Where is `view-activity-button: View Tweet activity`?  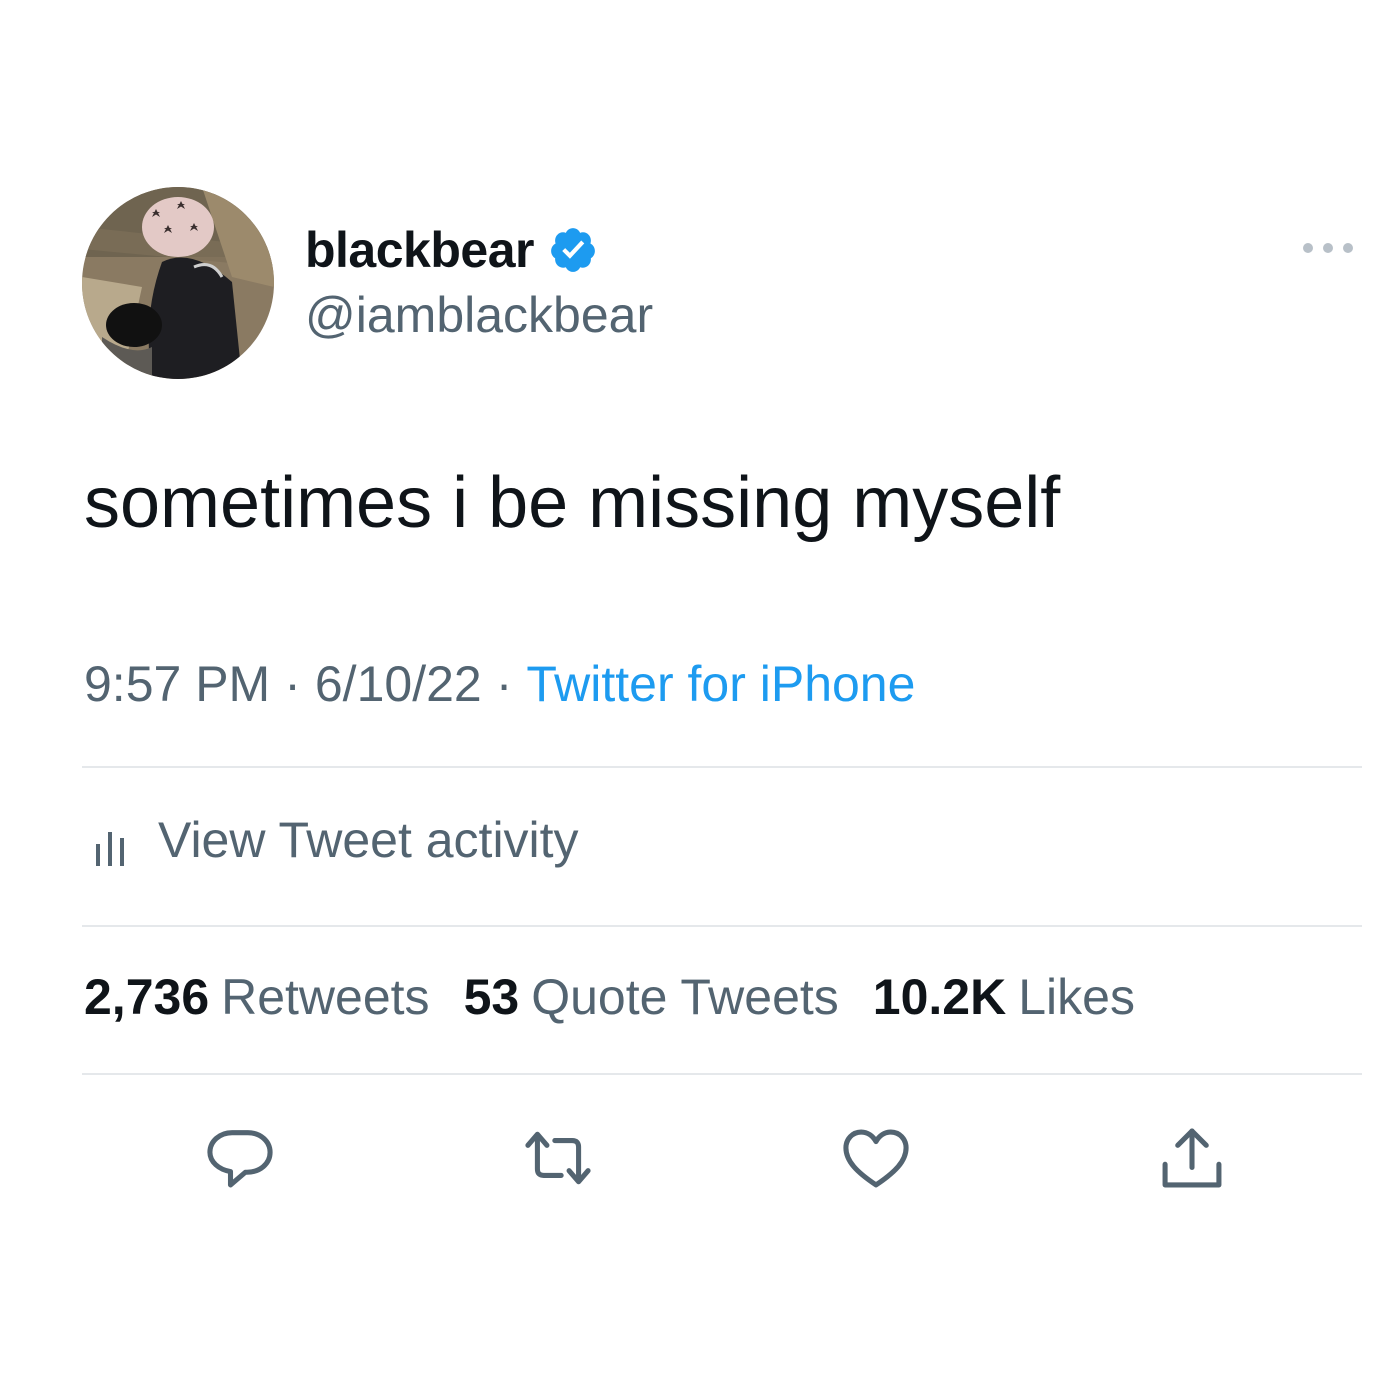
view-activity-button: View Tweet activity is located at coordinates (333, 840).